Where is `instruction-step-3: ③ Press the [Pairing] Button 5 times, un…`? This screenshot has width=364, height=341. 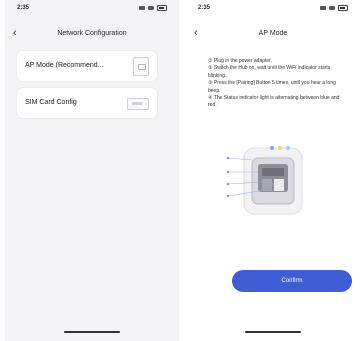
instruction-step-3: ③ Press the [Pairing] Button 5 times, un… is located at coordinates (272, 87).